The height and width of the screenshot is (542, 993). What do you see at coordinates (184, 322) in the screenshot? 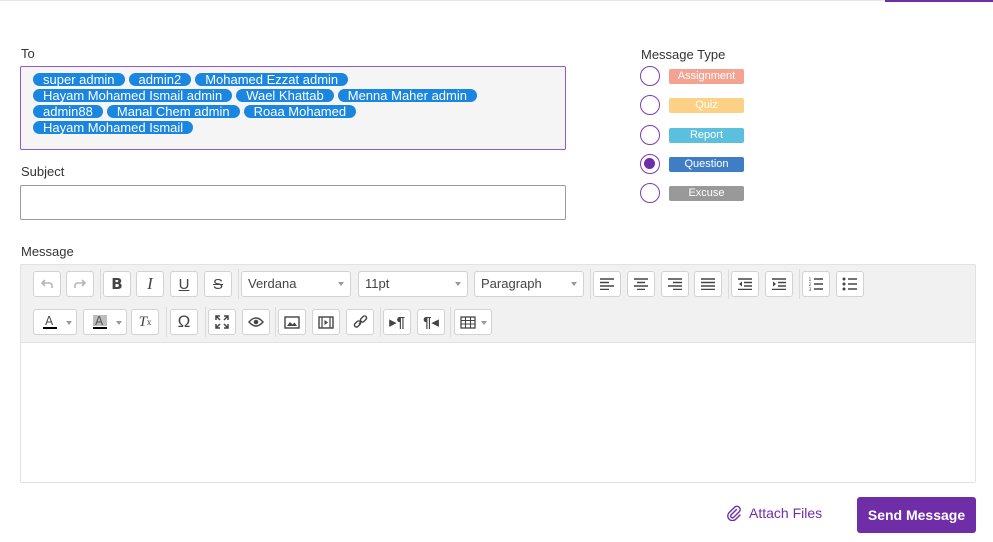
I see `special-character-icon: Ω` at bounding box center [184, 322].